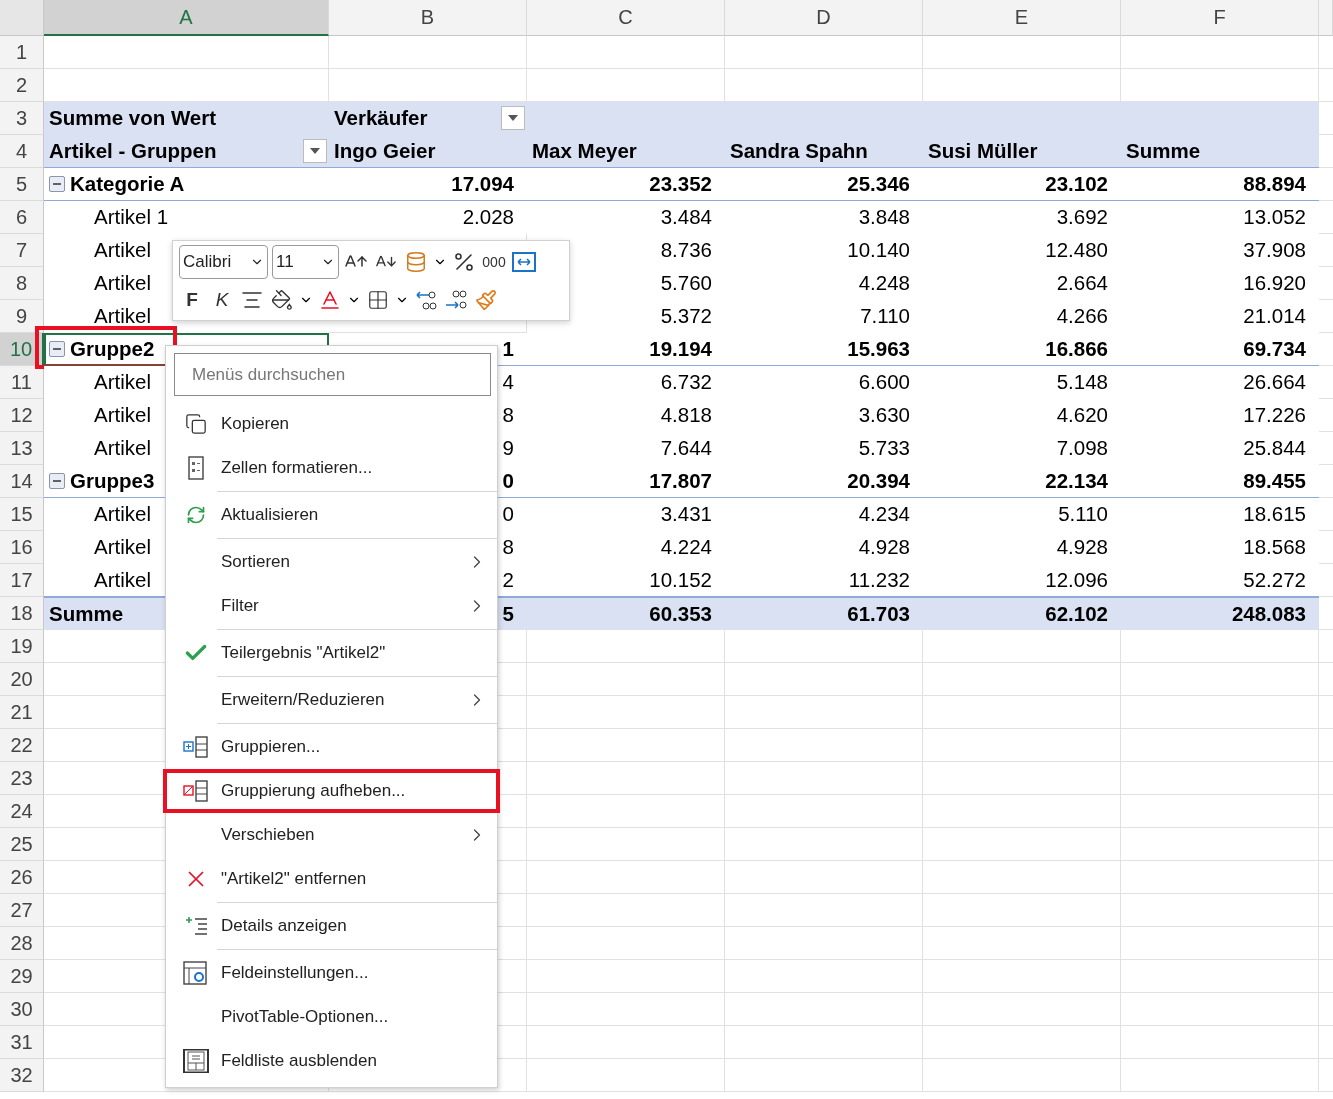 The width and height of the screenshot is (1333, 1099). Describe the element at coordinates (1022, 184) in the screenshot. I see `table-cell: 23.102` at that location.